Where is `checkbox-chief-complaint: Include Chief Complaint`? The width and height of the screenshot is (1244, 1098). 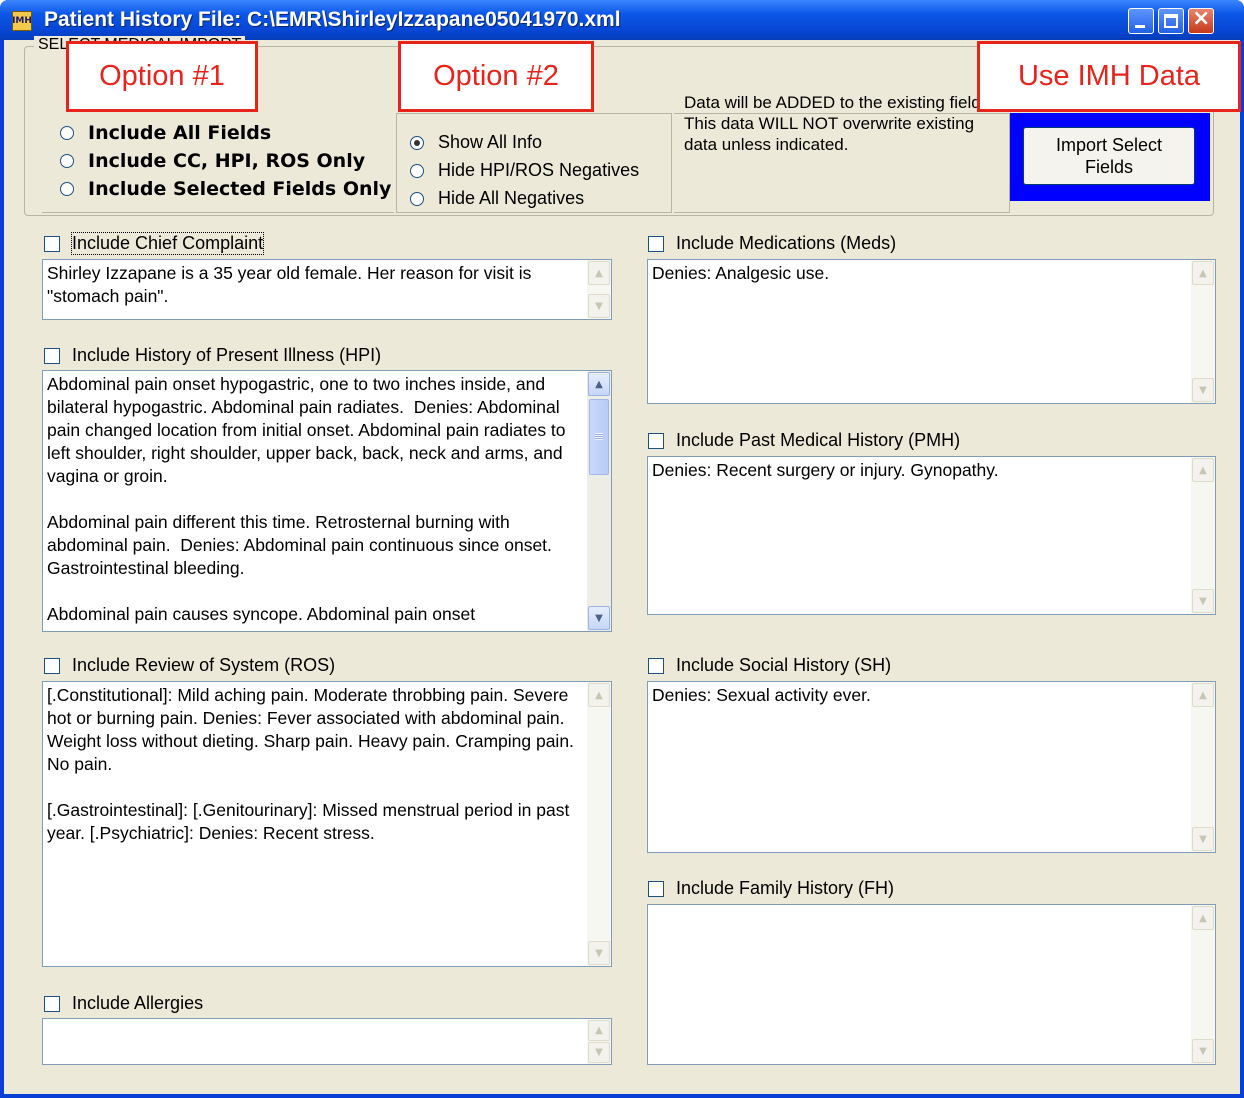
checkbox-chief-complaint: Include Chief Complaint is located at coordinates (154, 243).